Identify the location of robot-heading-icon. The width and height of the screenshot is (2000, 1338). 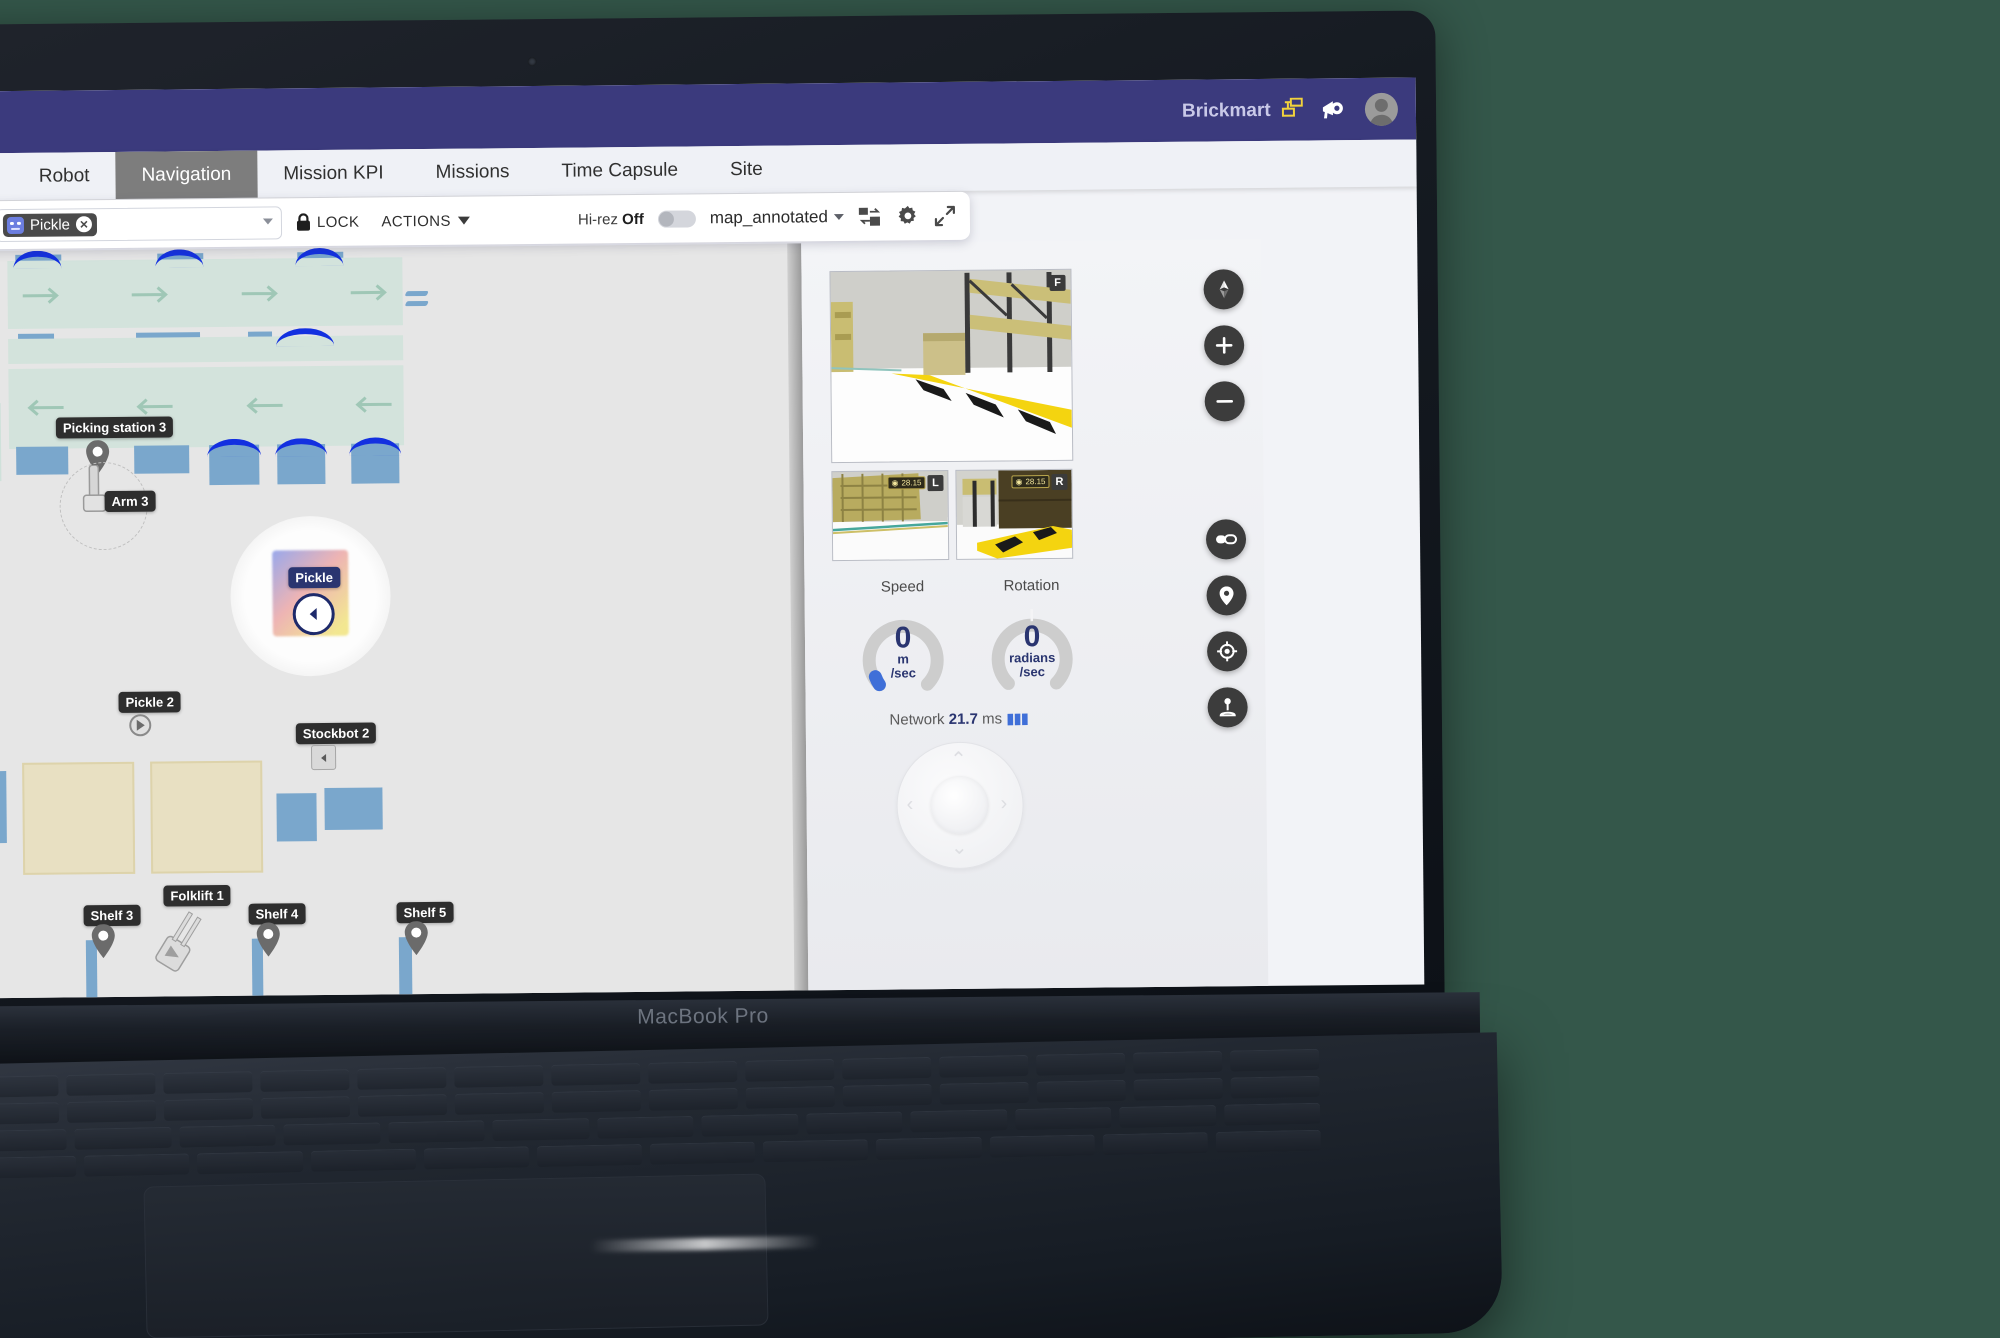
(313, 614).